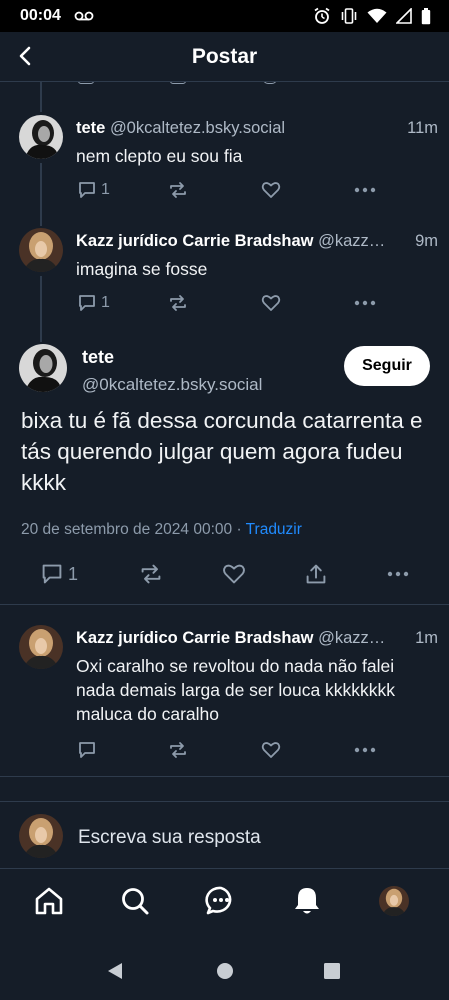  Describe the element at coordinates (422, 128) in the screenshot. I see `post-time: 11m` at that location.